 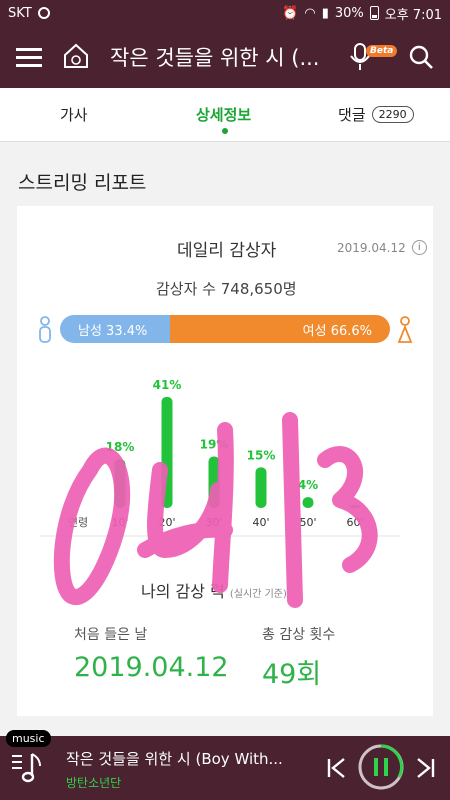 What do you see at coordinates (173, 591) in the screenshot?
I see `my-listening-title-text: 나의 감상` at bounding box center [173, 591].